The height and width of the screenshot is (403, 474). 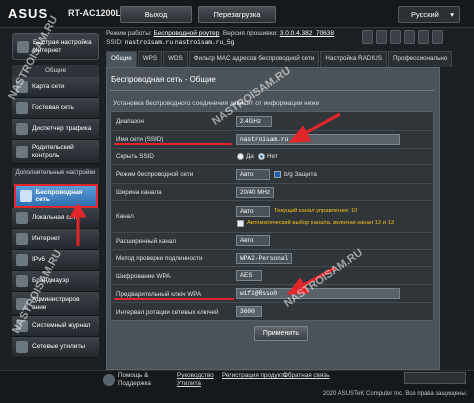 What do you see at coordinates (314, 127) in the screenshot?
I see `arrow-ssid-icon` at bounding box center [314, 127].